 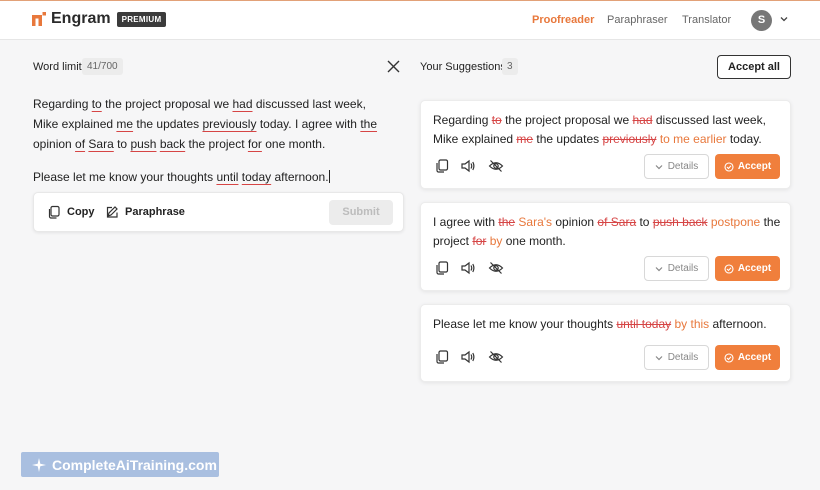 I want to click on error-word: back, so click(x=172, y=144).